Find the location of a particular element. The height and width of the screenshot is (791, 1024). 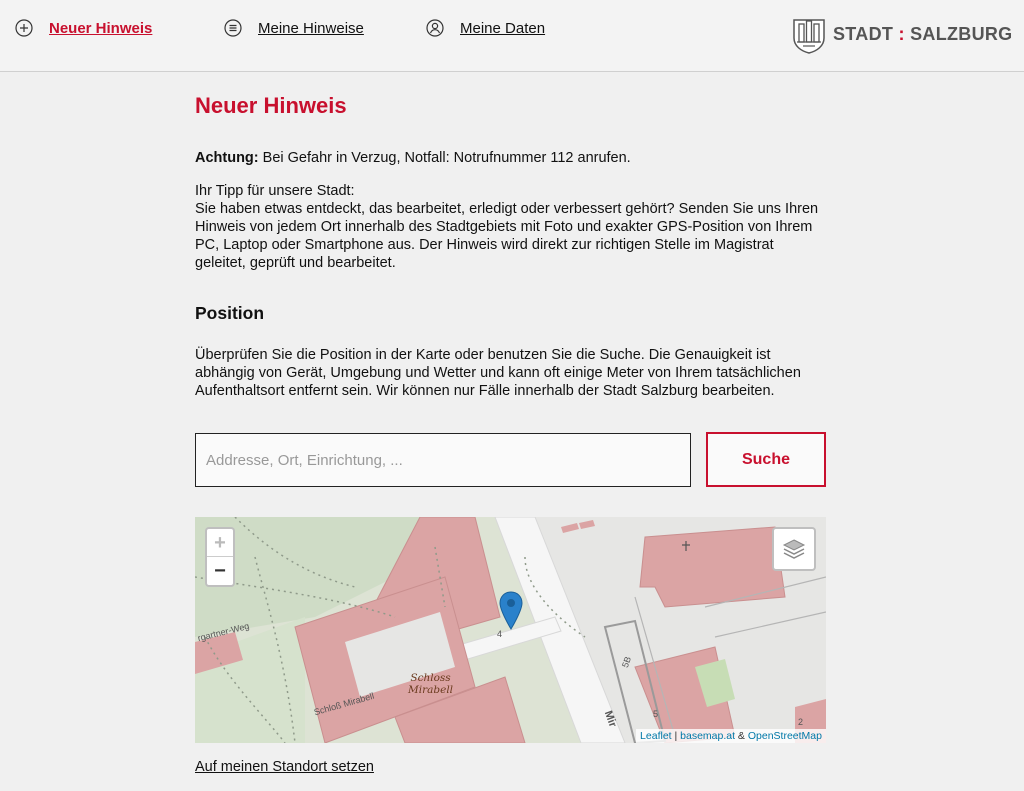

map-house-number: 2 is located at coordinates (801, 722).